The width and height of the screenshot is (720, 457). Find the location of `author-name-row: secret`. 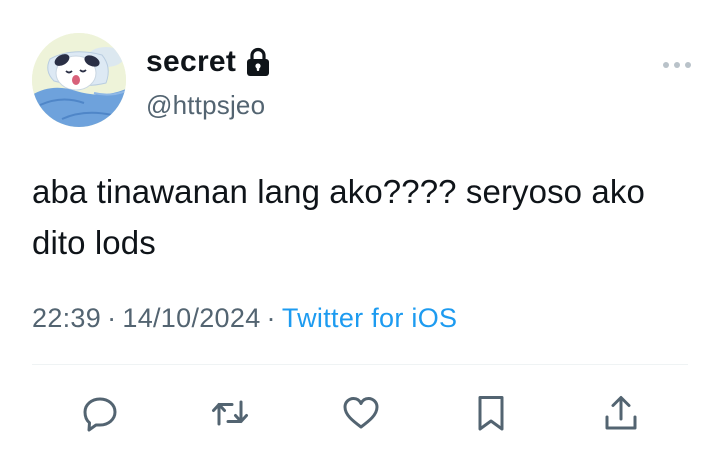

author-name-row: secret is located at coordinates (208, 62).